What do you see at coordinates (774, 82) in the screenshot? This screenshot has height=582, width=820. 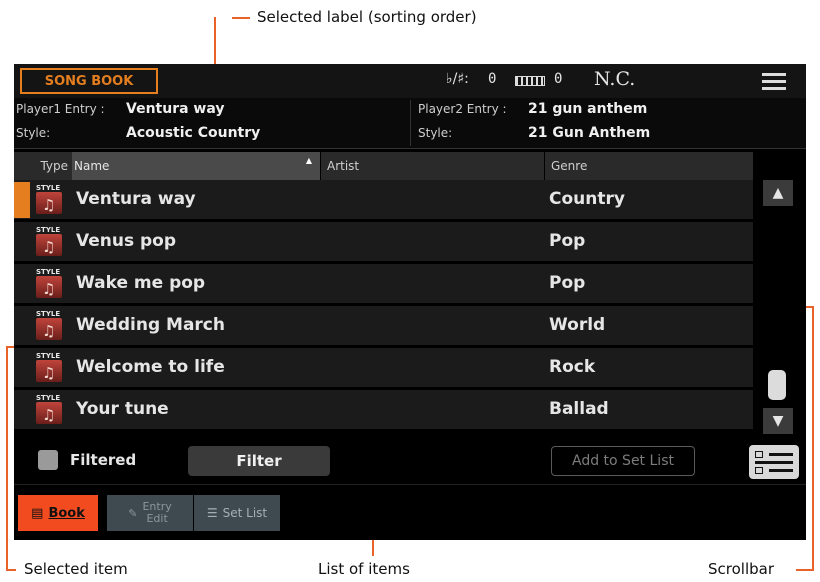 I see `menu-icon` at bounding box center [774, 82].